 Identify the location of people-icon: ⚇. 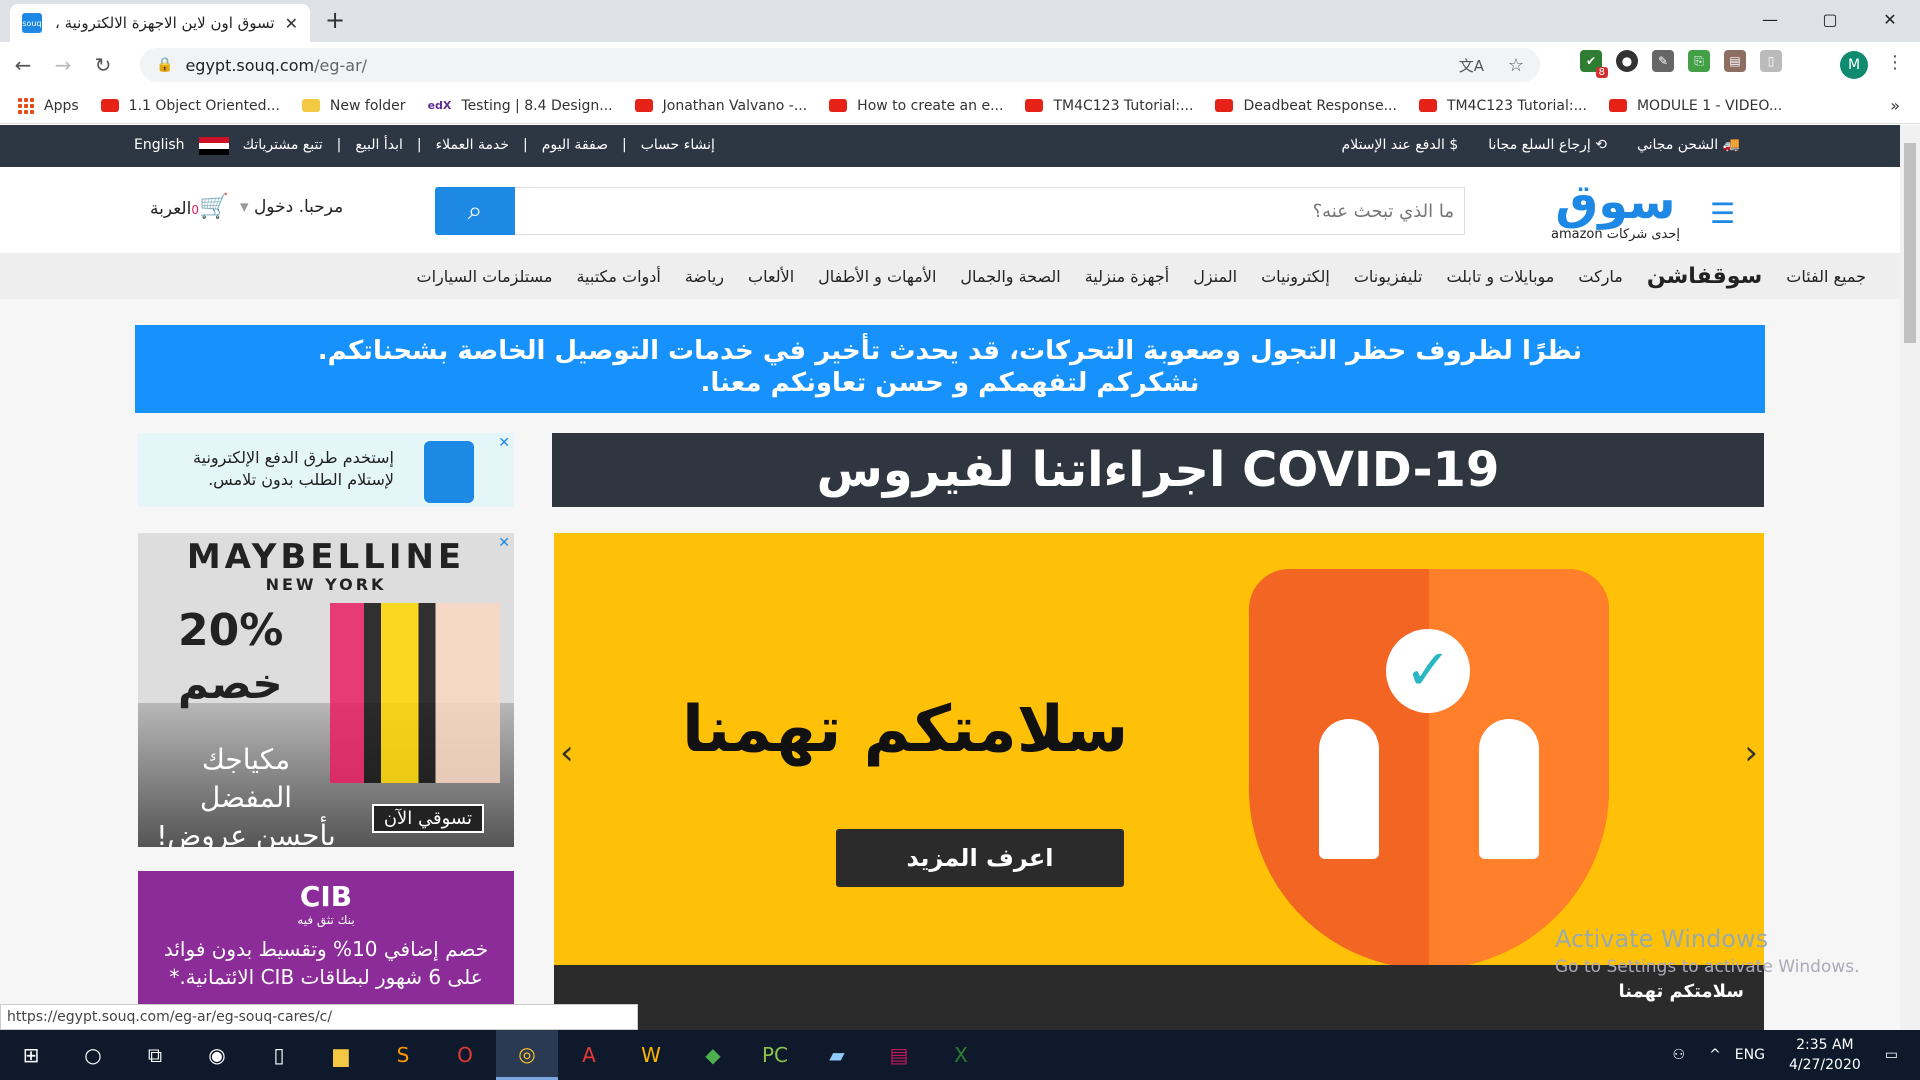
(1679, 1055).